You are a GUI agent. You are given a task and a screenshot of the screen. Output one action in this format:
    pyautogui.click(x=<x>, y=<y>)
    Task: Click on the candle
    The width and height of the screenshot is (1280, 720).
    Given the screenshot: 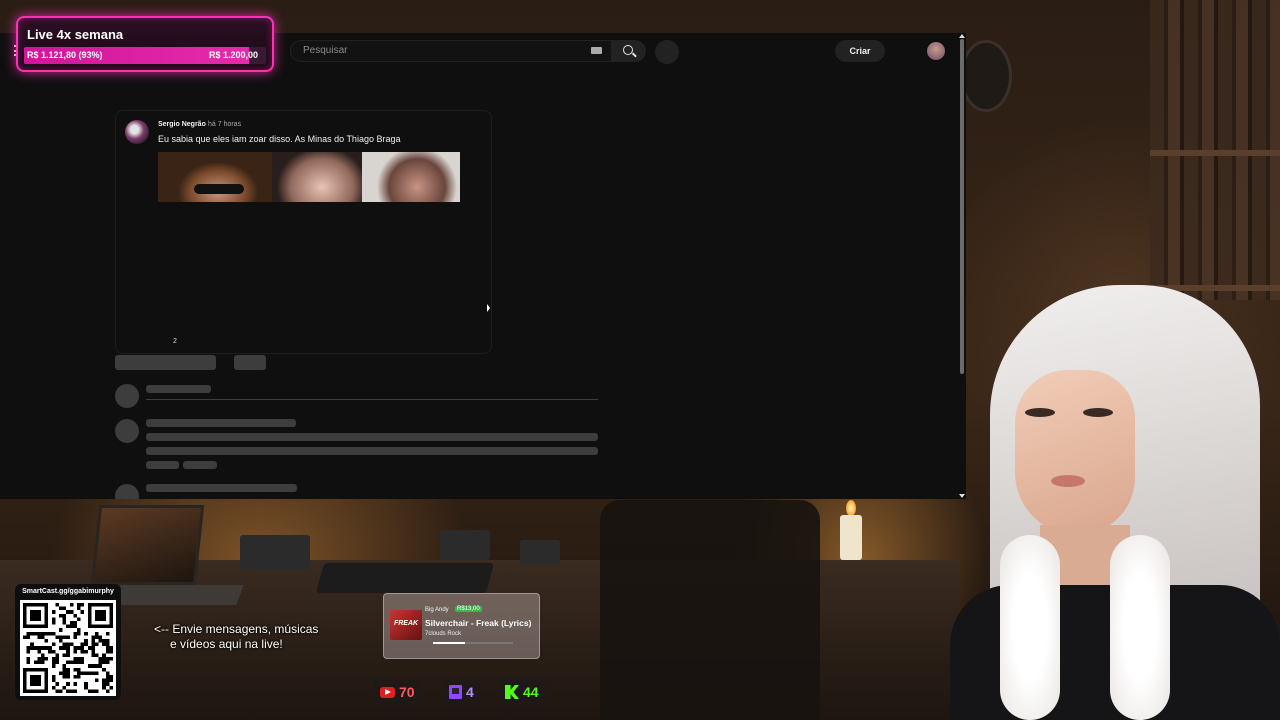 What is the action you would take?
    pyautogui.click(x=851, y=537)
    